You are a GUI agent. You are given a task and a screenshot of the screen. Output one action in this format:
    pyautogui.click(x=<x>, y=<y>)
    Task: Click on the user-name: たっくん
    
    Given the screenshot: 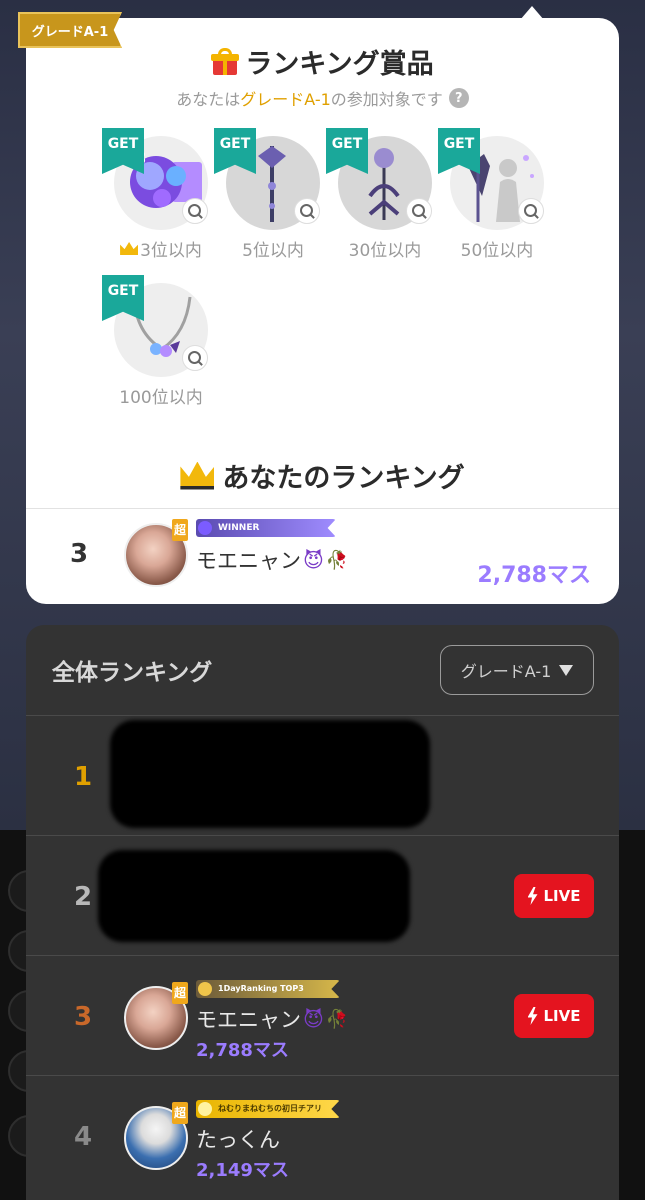 What is the action you would take?
    pyautogui.click(x=238, y=1140)
    